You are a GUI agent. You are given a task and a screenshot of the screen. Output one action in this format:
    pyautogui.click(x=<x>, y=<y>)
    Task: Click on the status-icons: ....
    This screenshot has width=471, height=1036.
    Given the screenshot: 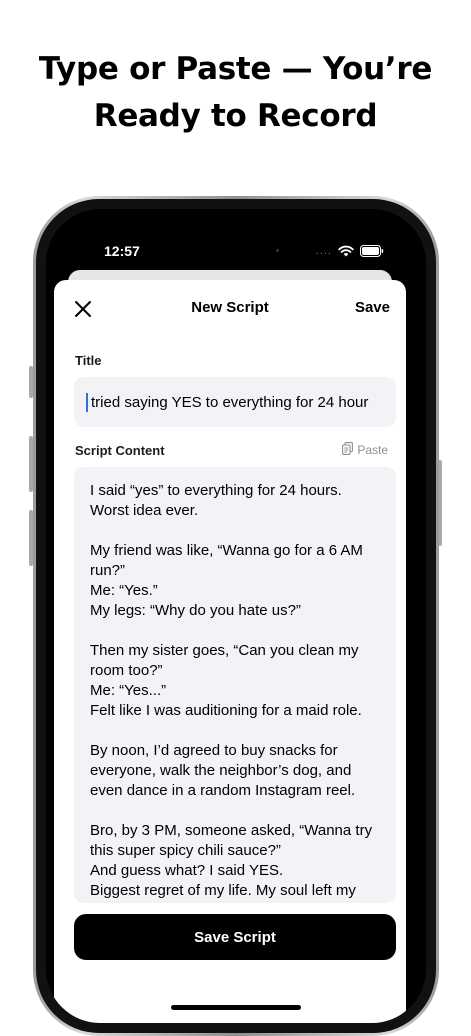 What is the action you would take?
    pyautogui.click(x=350, y=251)
    